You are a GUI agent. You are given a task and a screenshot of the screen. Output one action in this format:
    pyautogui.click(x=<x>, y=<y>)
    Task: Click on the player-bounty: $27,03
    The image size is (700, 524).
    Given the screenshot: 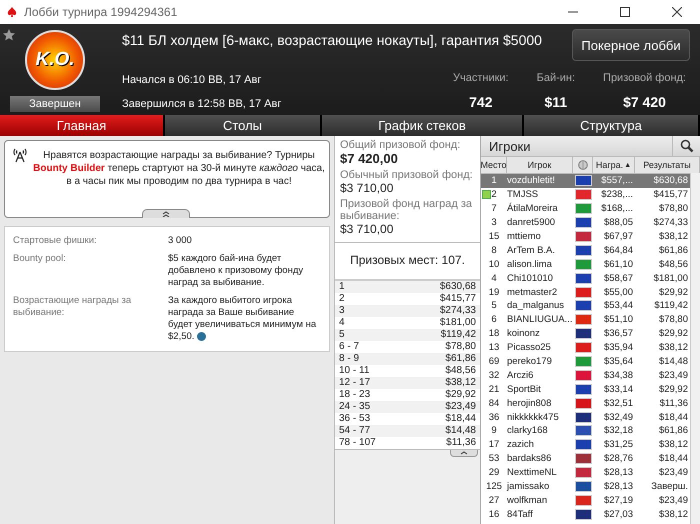 What is the action you would take?
    pyautogui.click(x=618, y=514)
    